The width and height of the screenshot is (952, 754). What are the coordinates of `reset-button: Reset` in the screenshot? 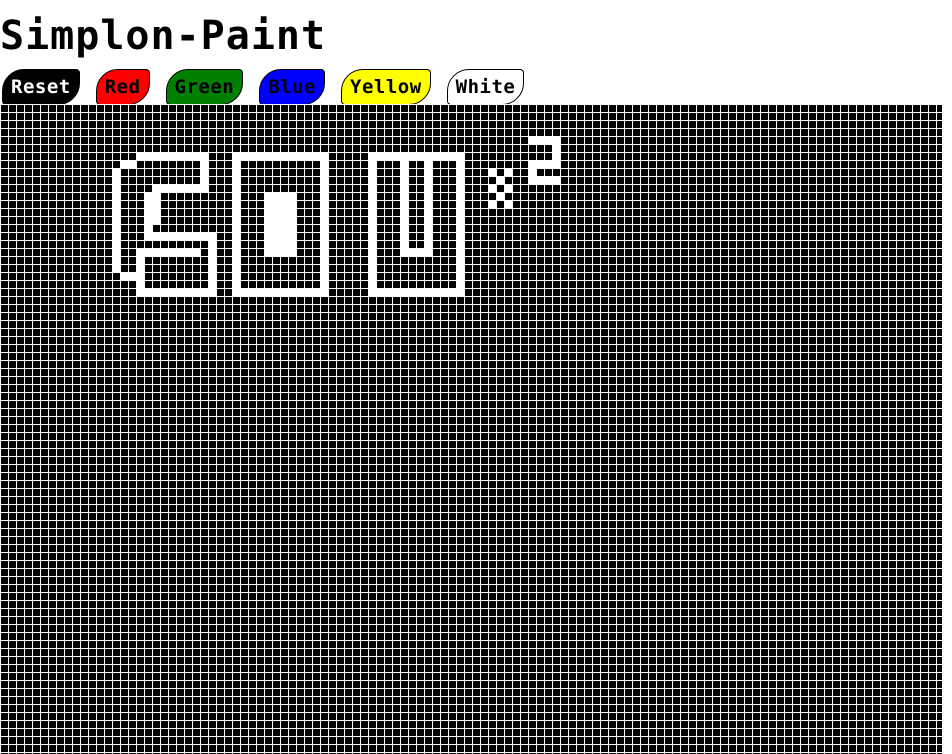 It's located at (41, 87).